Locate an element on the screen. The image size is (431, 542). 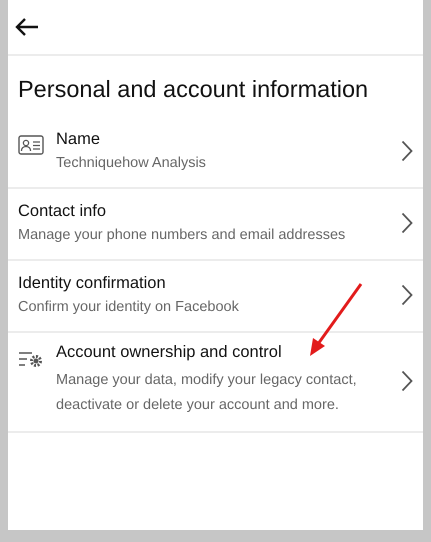
row-description: Manage your phone numbers and email addresses is located at coordinates (182, 235).